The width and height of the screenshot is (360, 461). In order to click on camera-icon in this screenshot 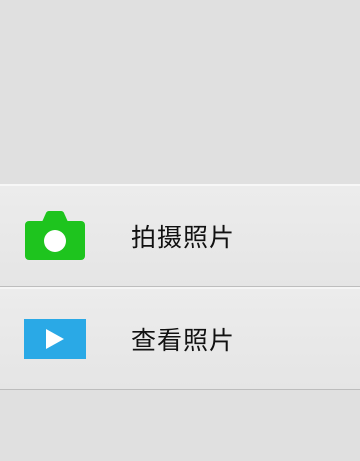, I will do `click(55, 236)`.